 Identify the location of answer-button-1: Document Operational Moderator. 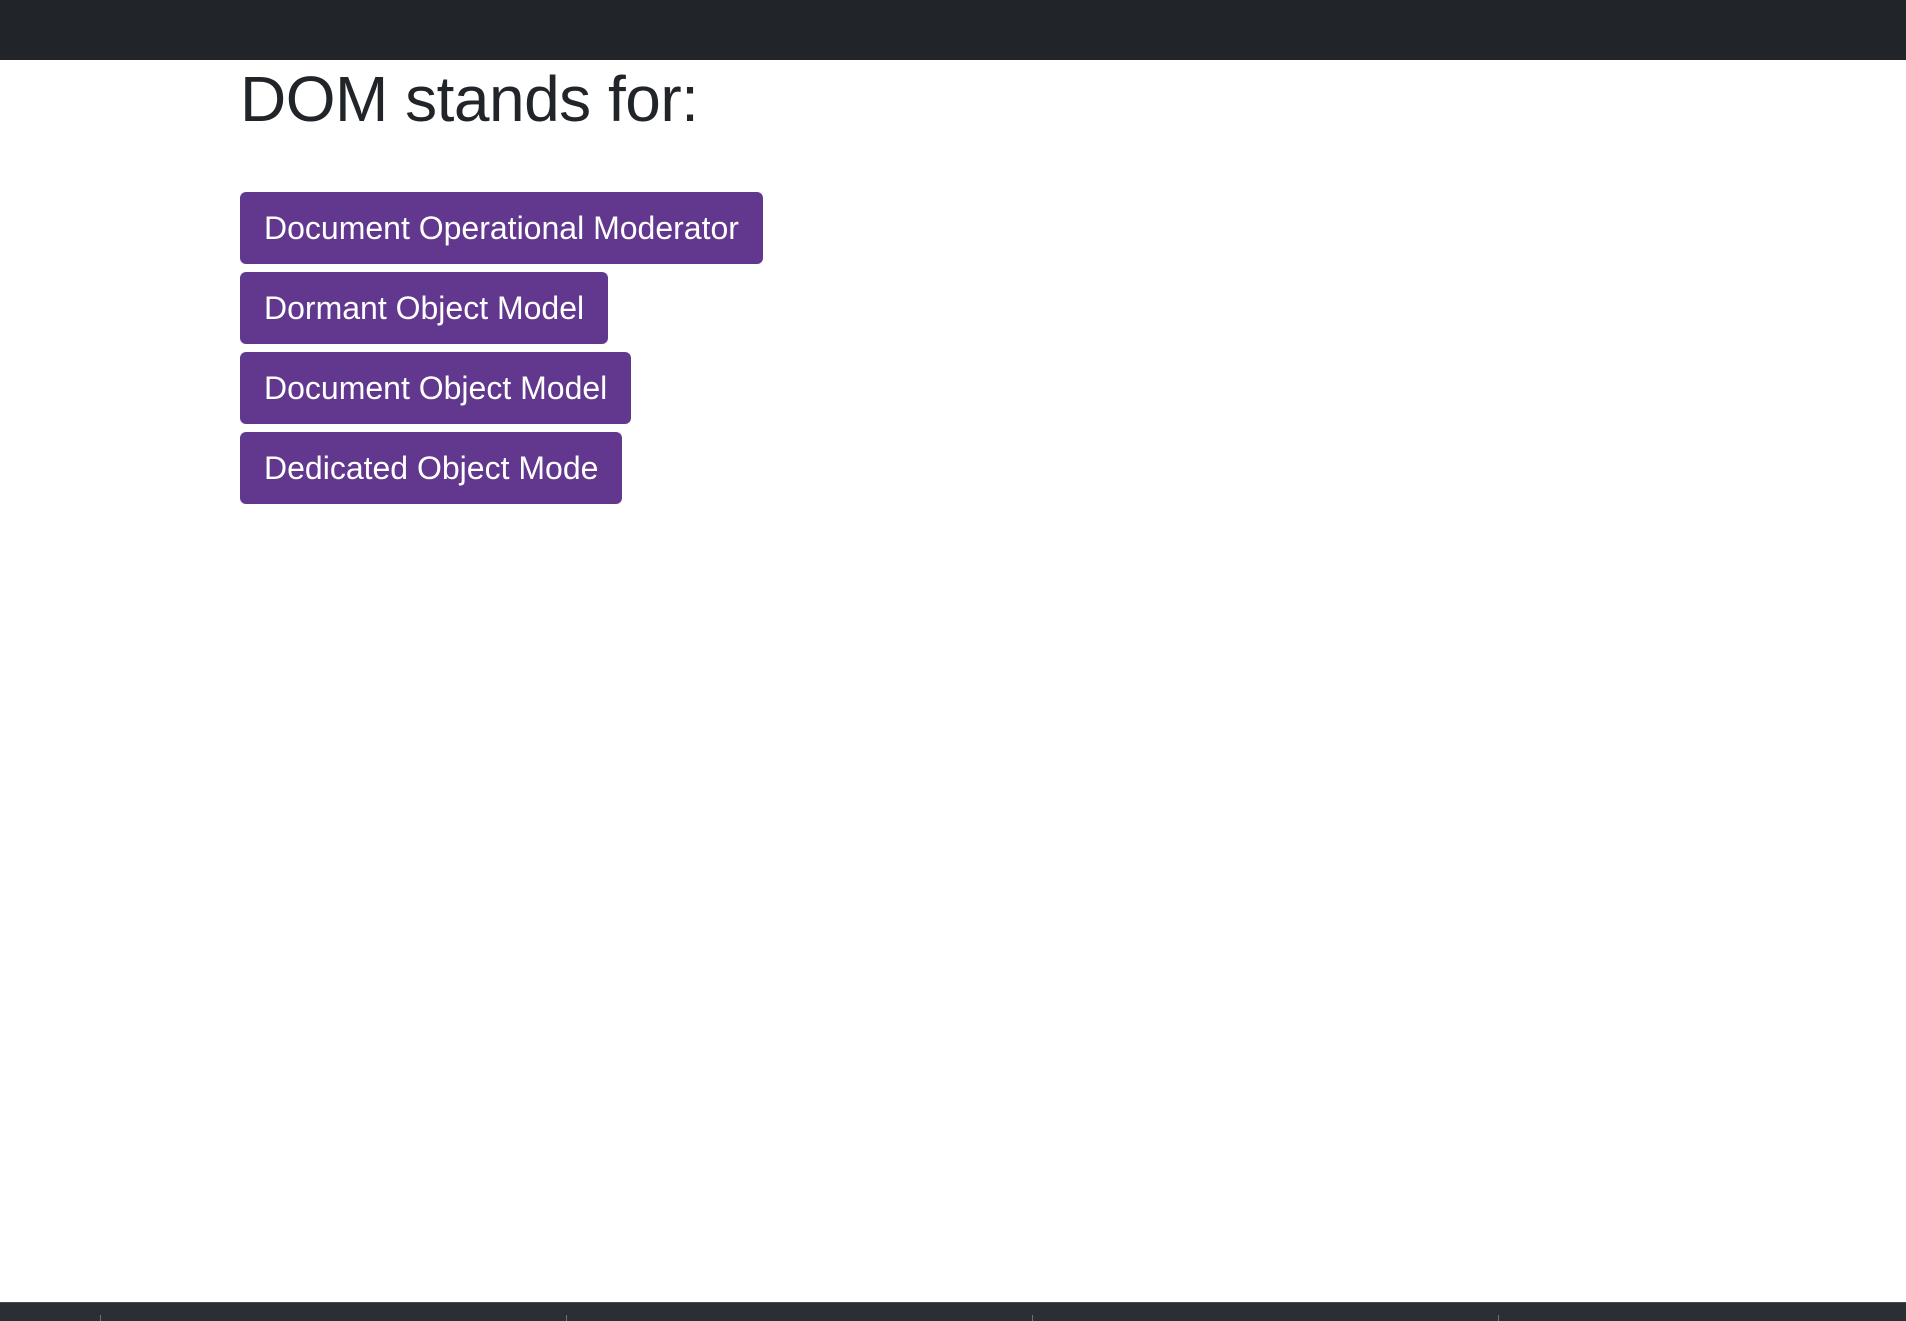
(501, 228).